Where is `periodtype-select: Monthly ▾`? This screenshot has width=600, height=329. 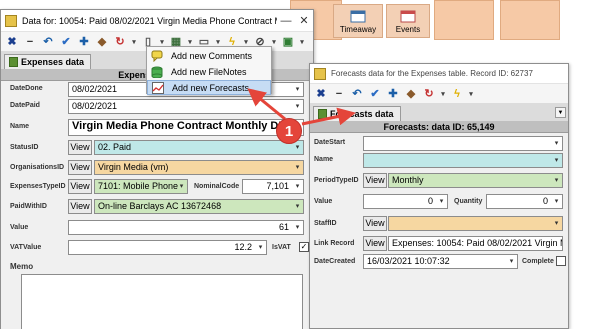
periodtype-select: Monthly ▾ is located at coordinates (475, 180).